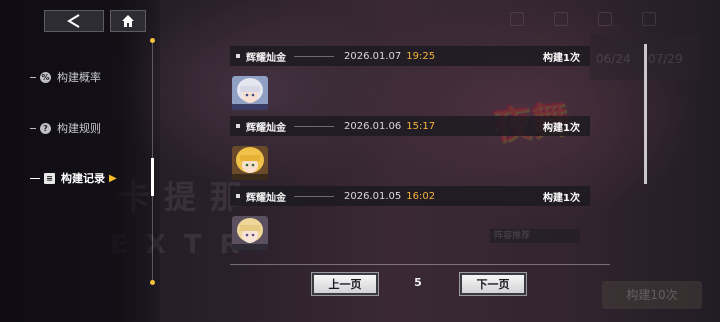 This screenshot has height=322, width=720. I want to click on record-row: 辉耀灿金 2026.01.06 15:17 构建1次, so click(410, 126).